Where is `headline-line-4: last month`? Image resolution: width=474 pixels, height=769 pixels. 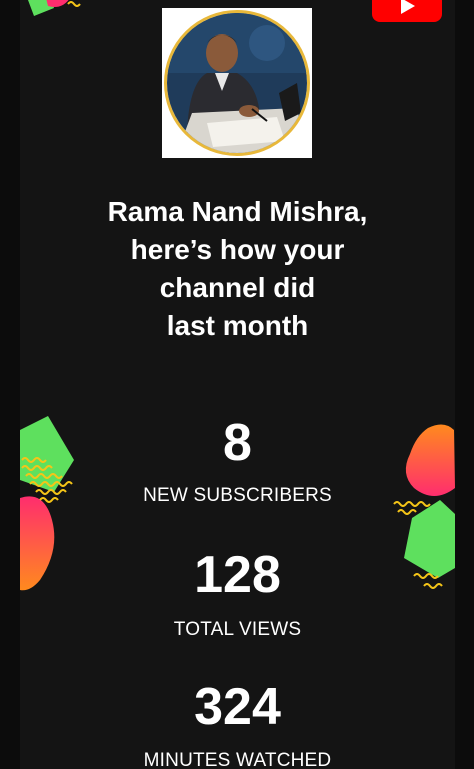 headline-line-4: last month is located at coordinates (237, 325).